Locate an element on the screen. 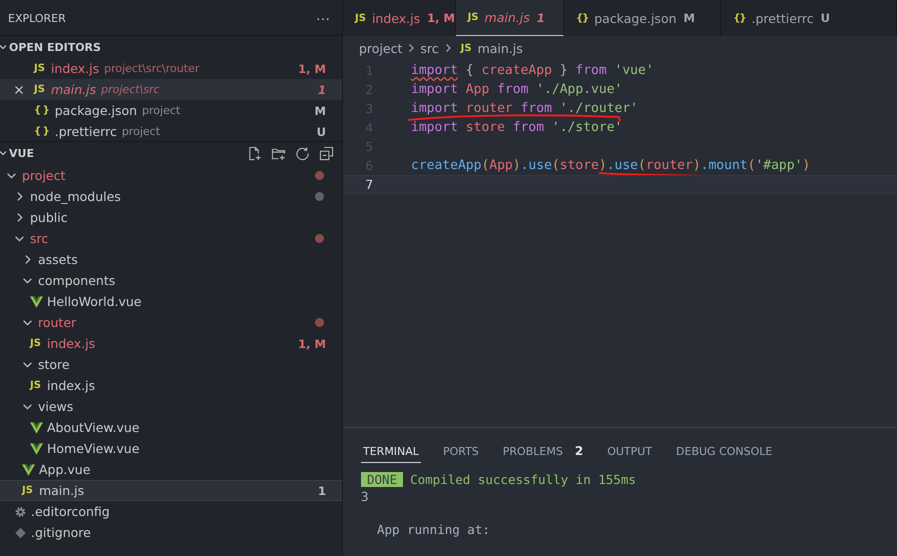 This screenshot has height=556, width=897. more-actions-button: ··· is located at coordinates (323, 18).